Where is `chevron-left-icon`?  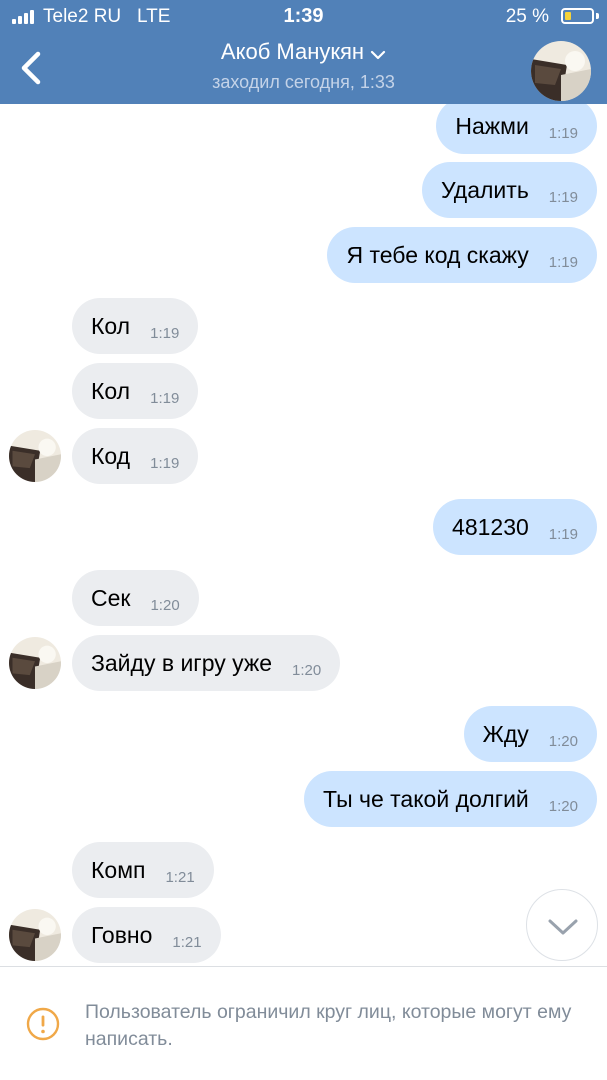
chevron-left-icon is located at coordinates (31, 68).